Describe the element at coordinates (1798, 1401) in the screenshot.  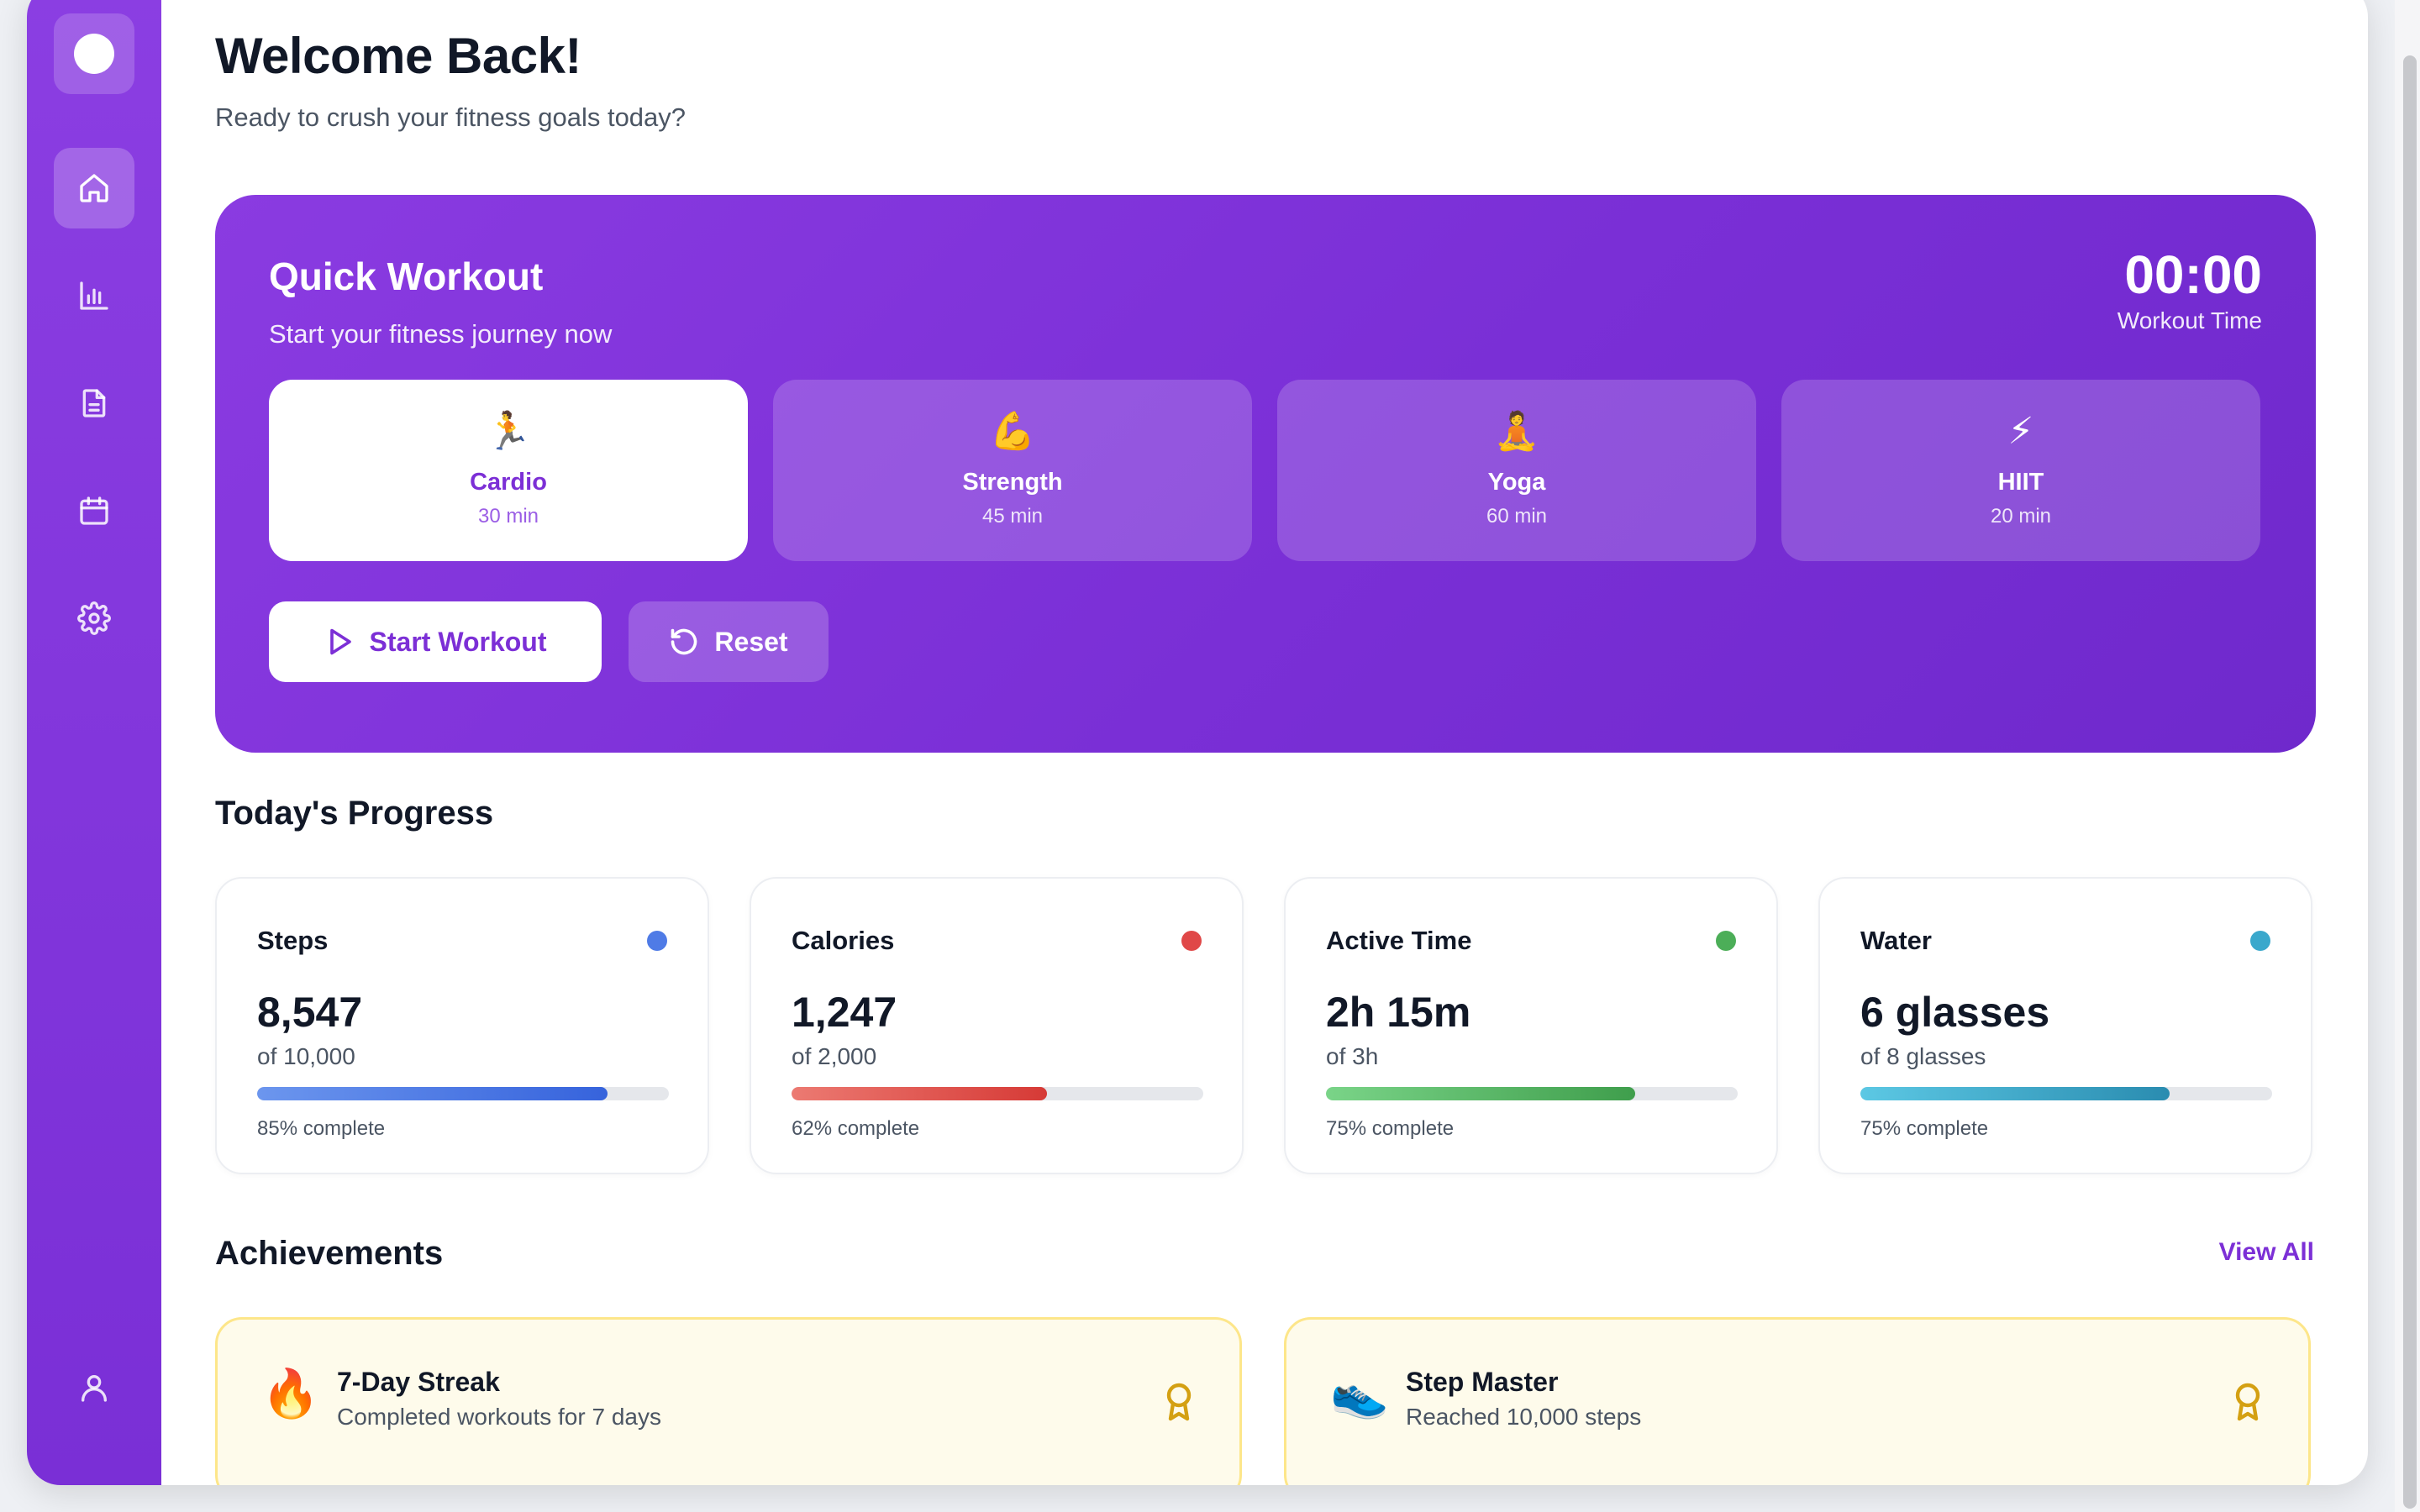
I see `achievement-card-step-master: 👟 Step Master Reached 10,000 steps` at that location.